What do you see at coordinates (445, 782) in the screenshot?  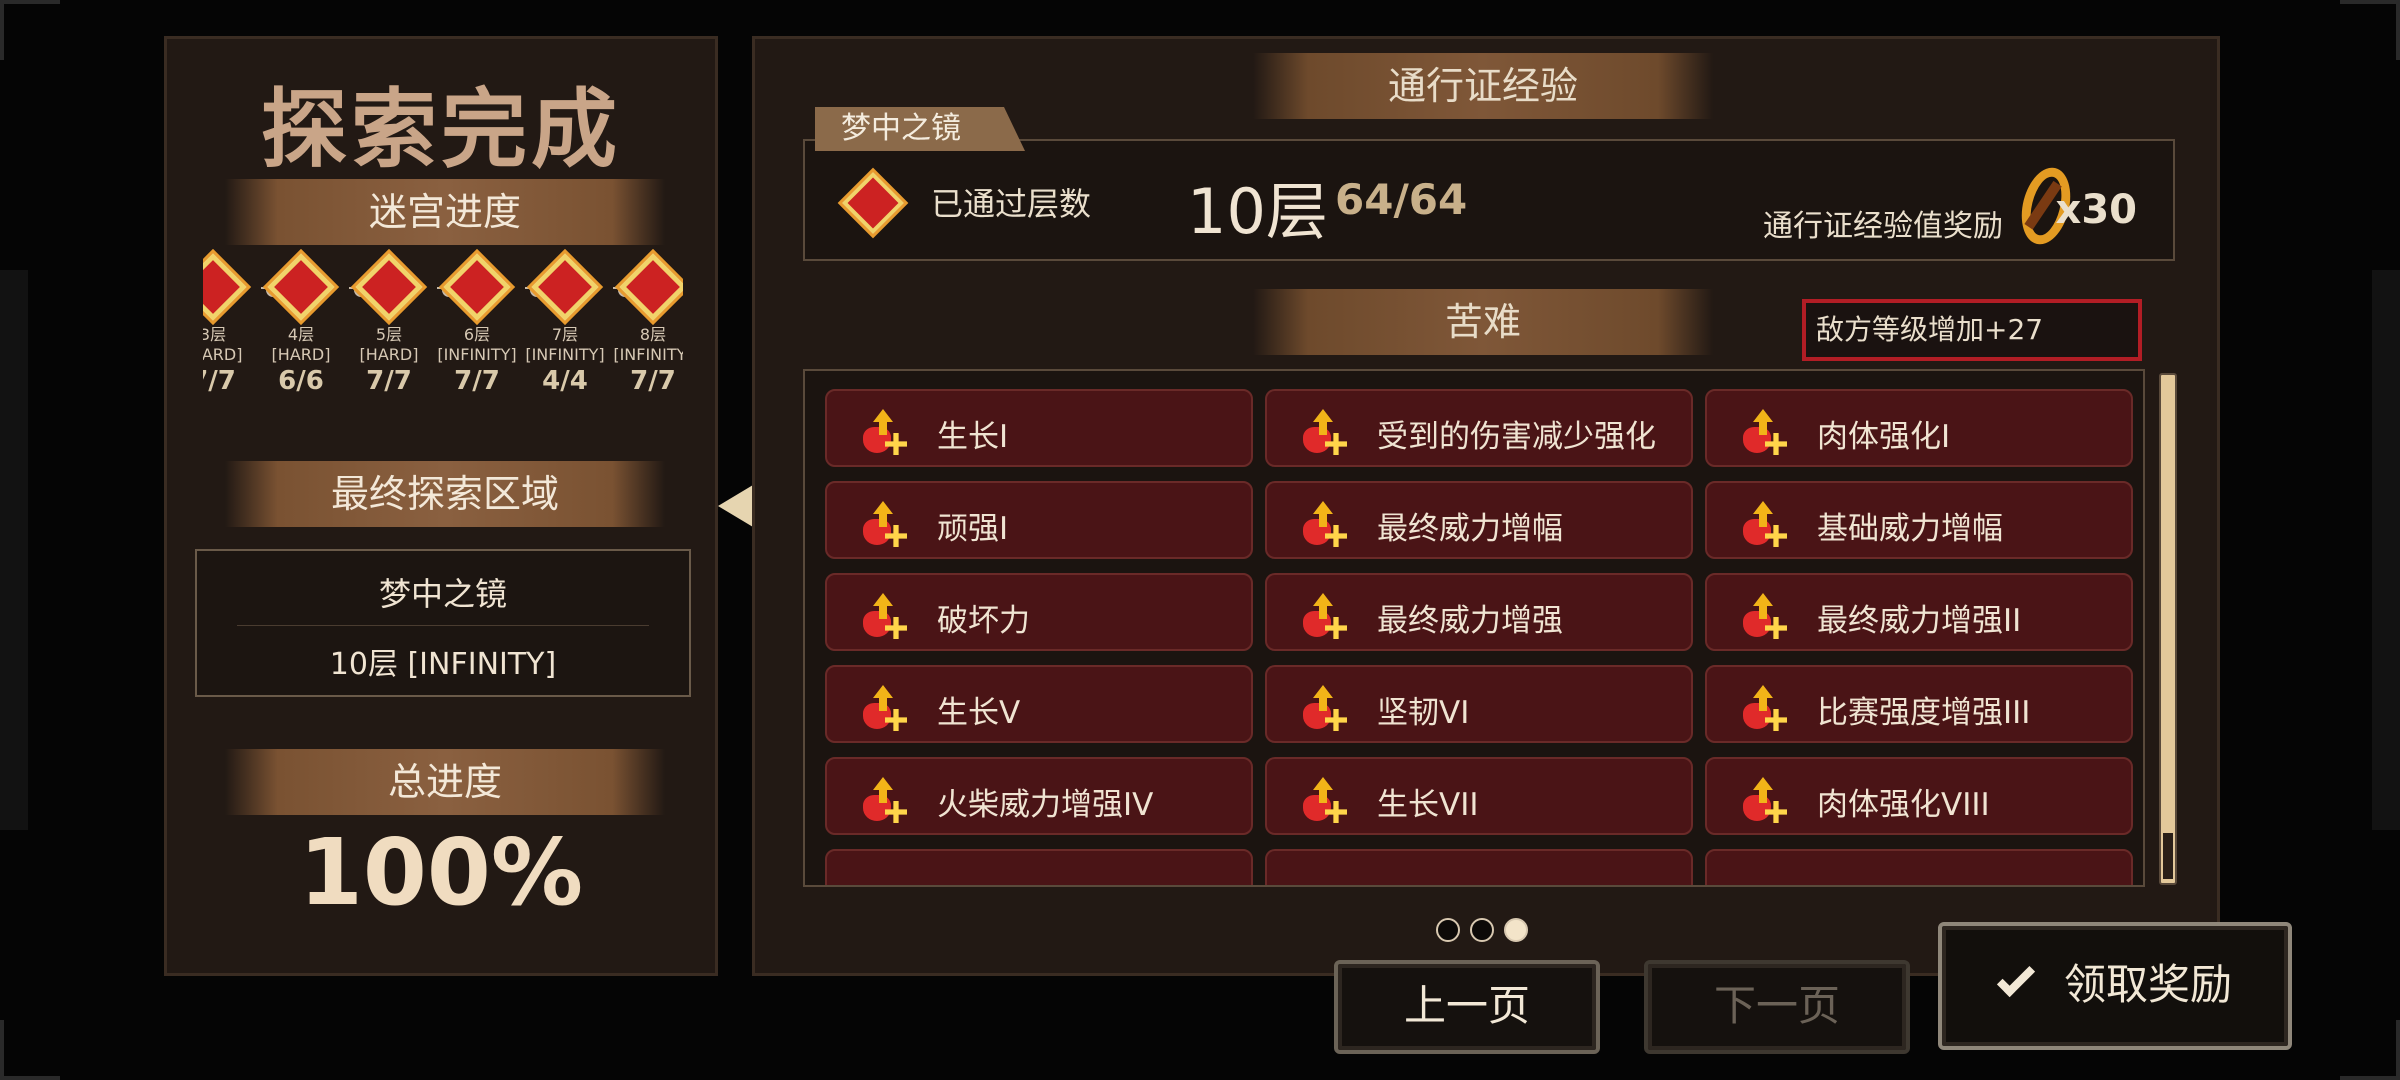 I see `total-progress-banner: 总进度` at bounding box center [445, 782].